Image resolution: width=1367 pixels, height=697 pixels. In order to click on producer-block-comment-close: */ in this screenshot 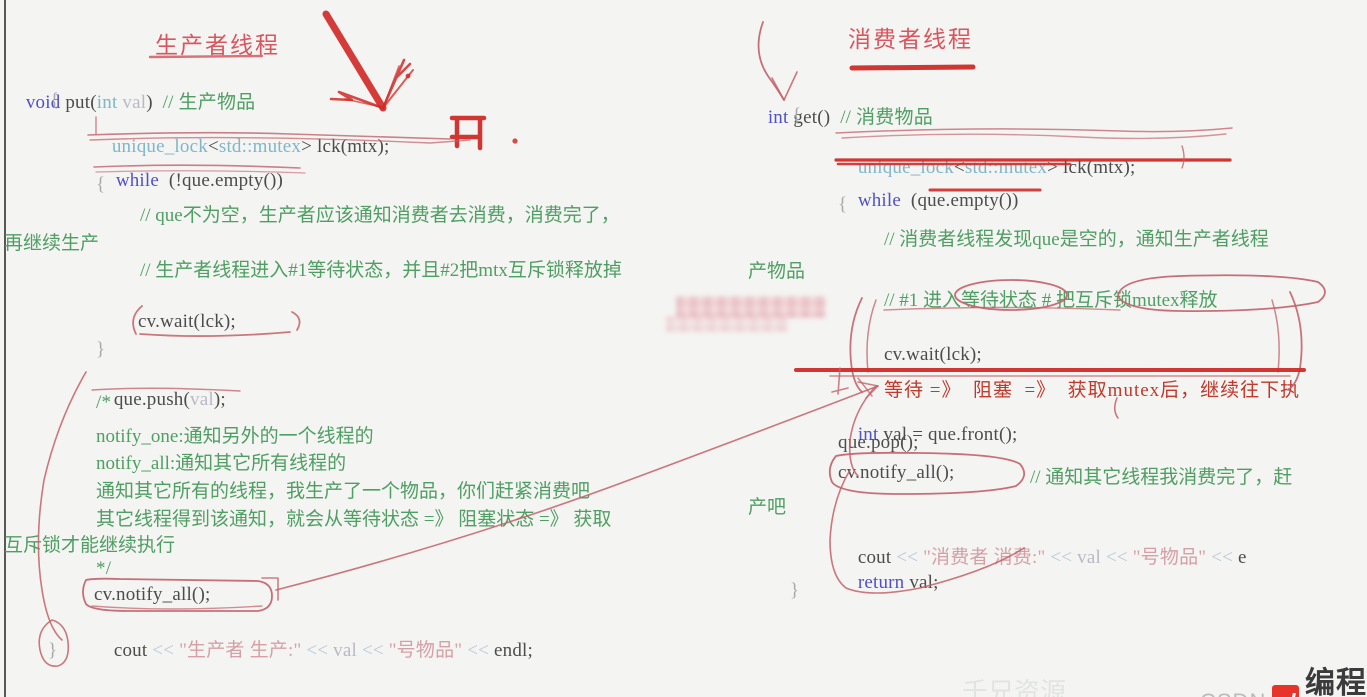, I will do `click(104, 568)`.